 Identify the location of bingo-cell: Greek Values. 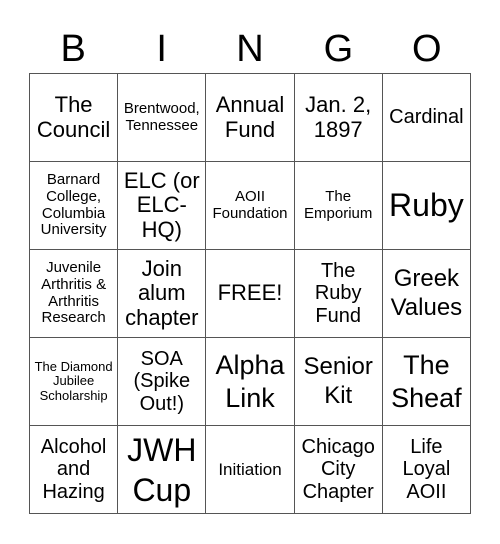
(426, 294).